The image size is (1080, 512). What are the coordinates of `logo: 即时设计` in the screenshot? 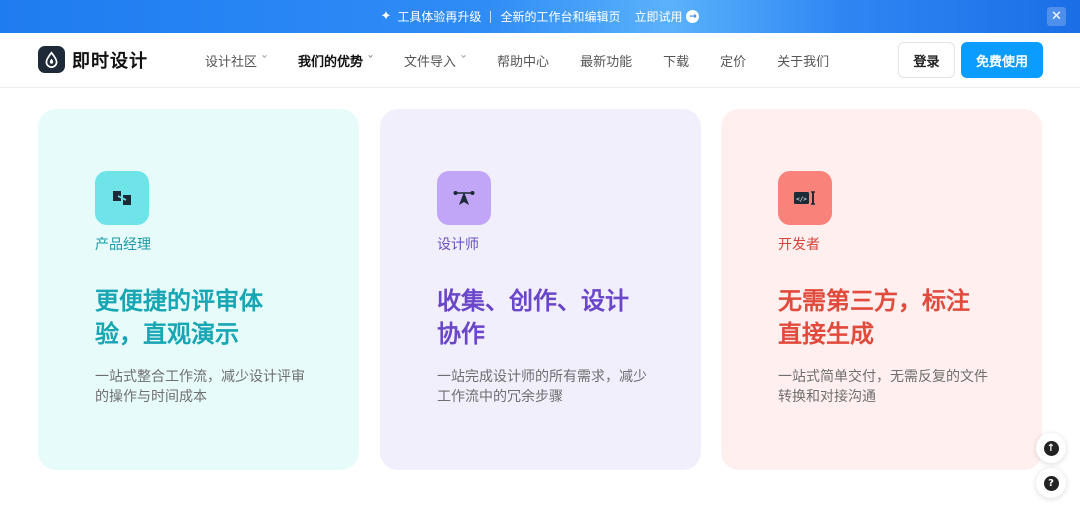 It's located at (93, 59).